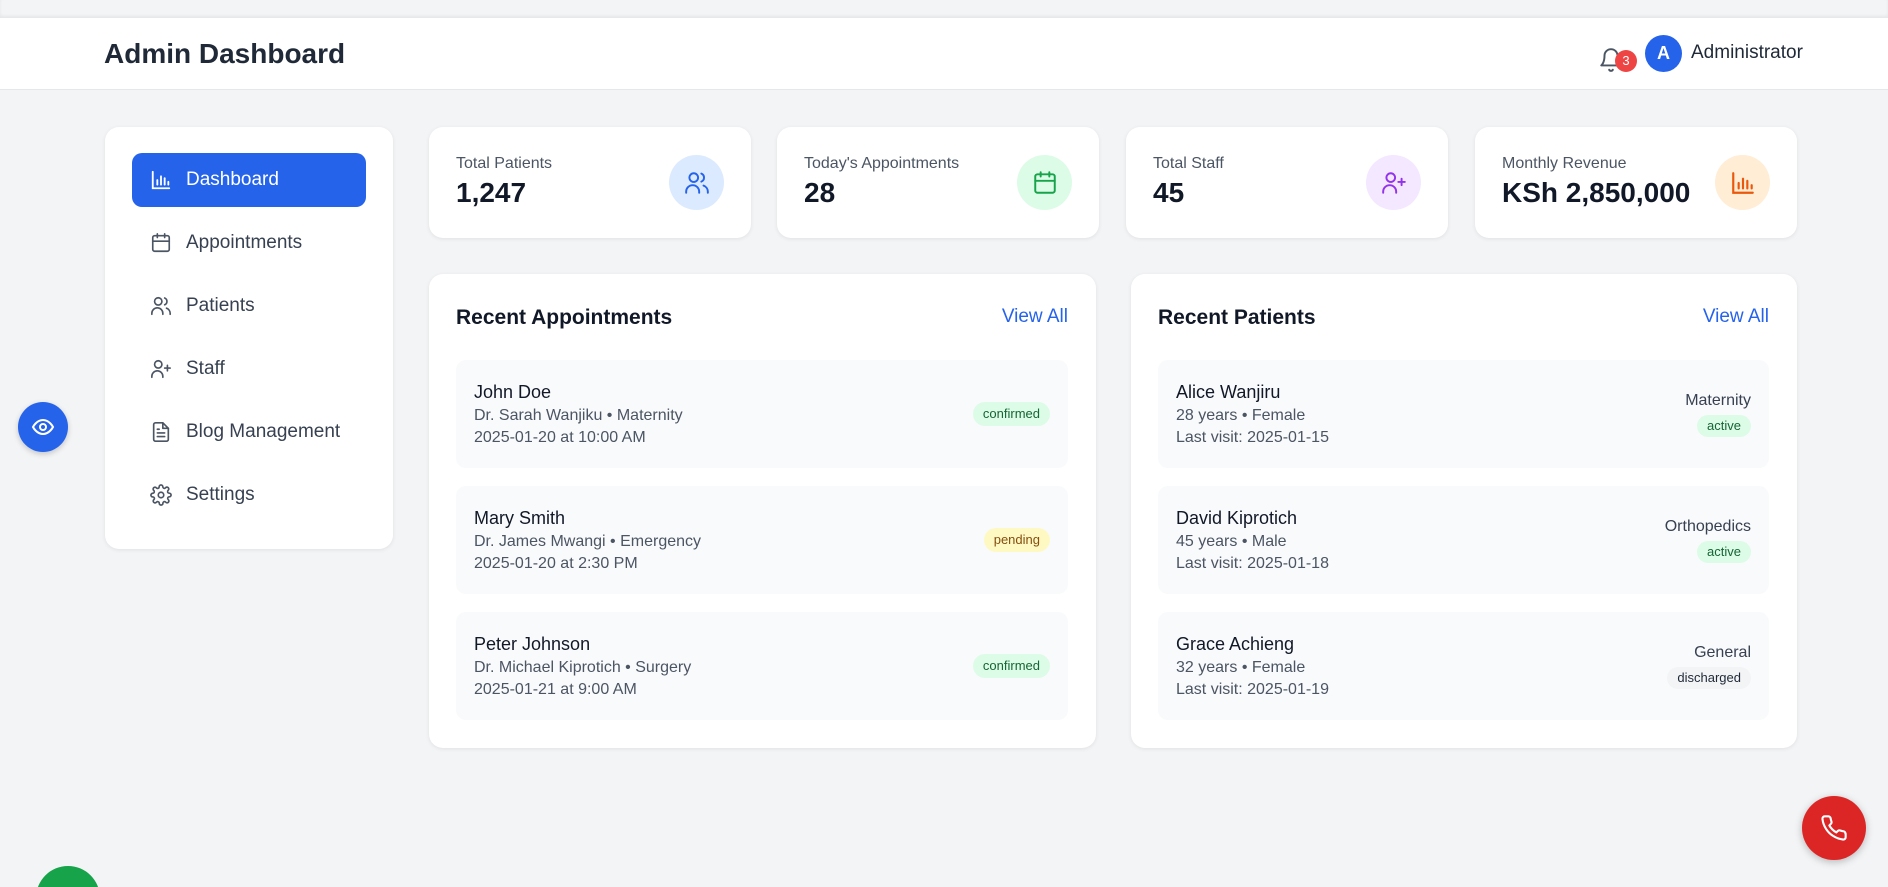  Describe the element at coordinates (249, 369) in the screenshot. I see `sidebar-item-staff: Staff` at that location.